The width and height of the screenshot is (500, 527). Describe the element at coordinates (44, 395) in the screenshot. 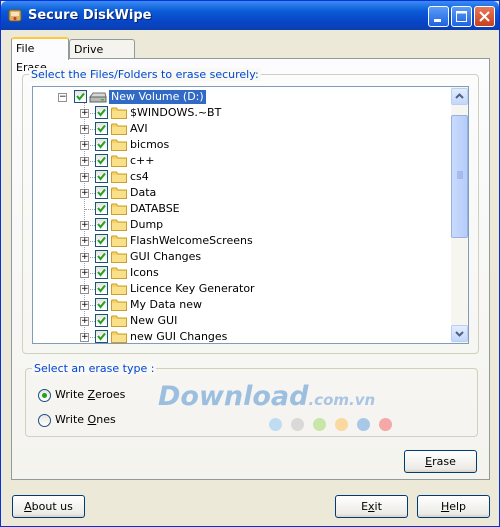

I see `write-zeroes-radio` at that location.